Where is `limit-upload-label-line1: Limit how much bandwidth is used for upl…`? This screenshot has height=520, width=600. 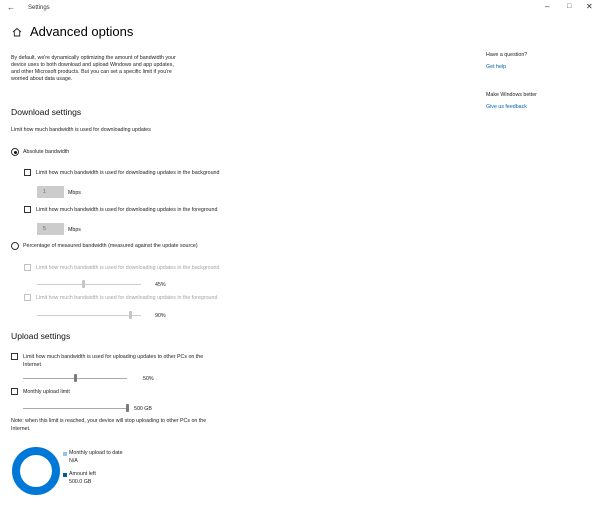 limit-upload-label-line1: Limit how much bandwidth is used for upl… is located at coordinates (113, 357).